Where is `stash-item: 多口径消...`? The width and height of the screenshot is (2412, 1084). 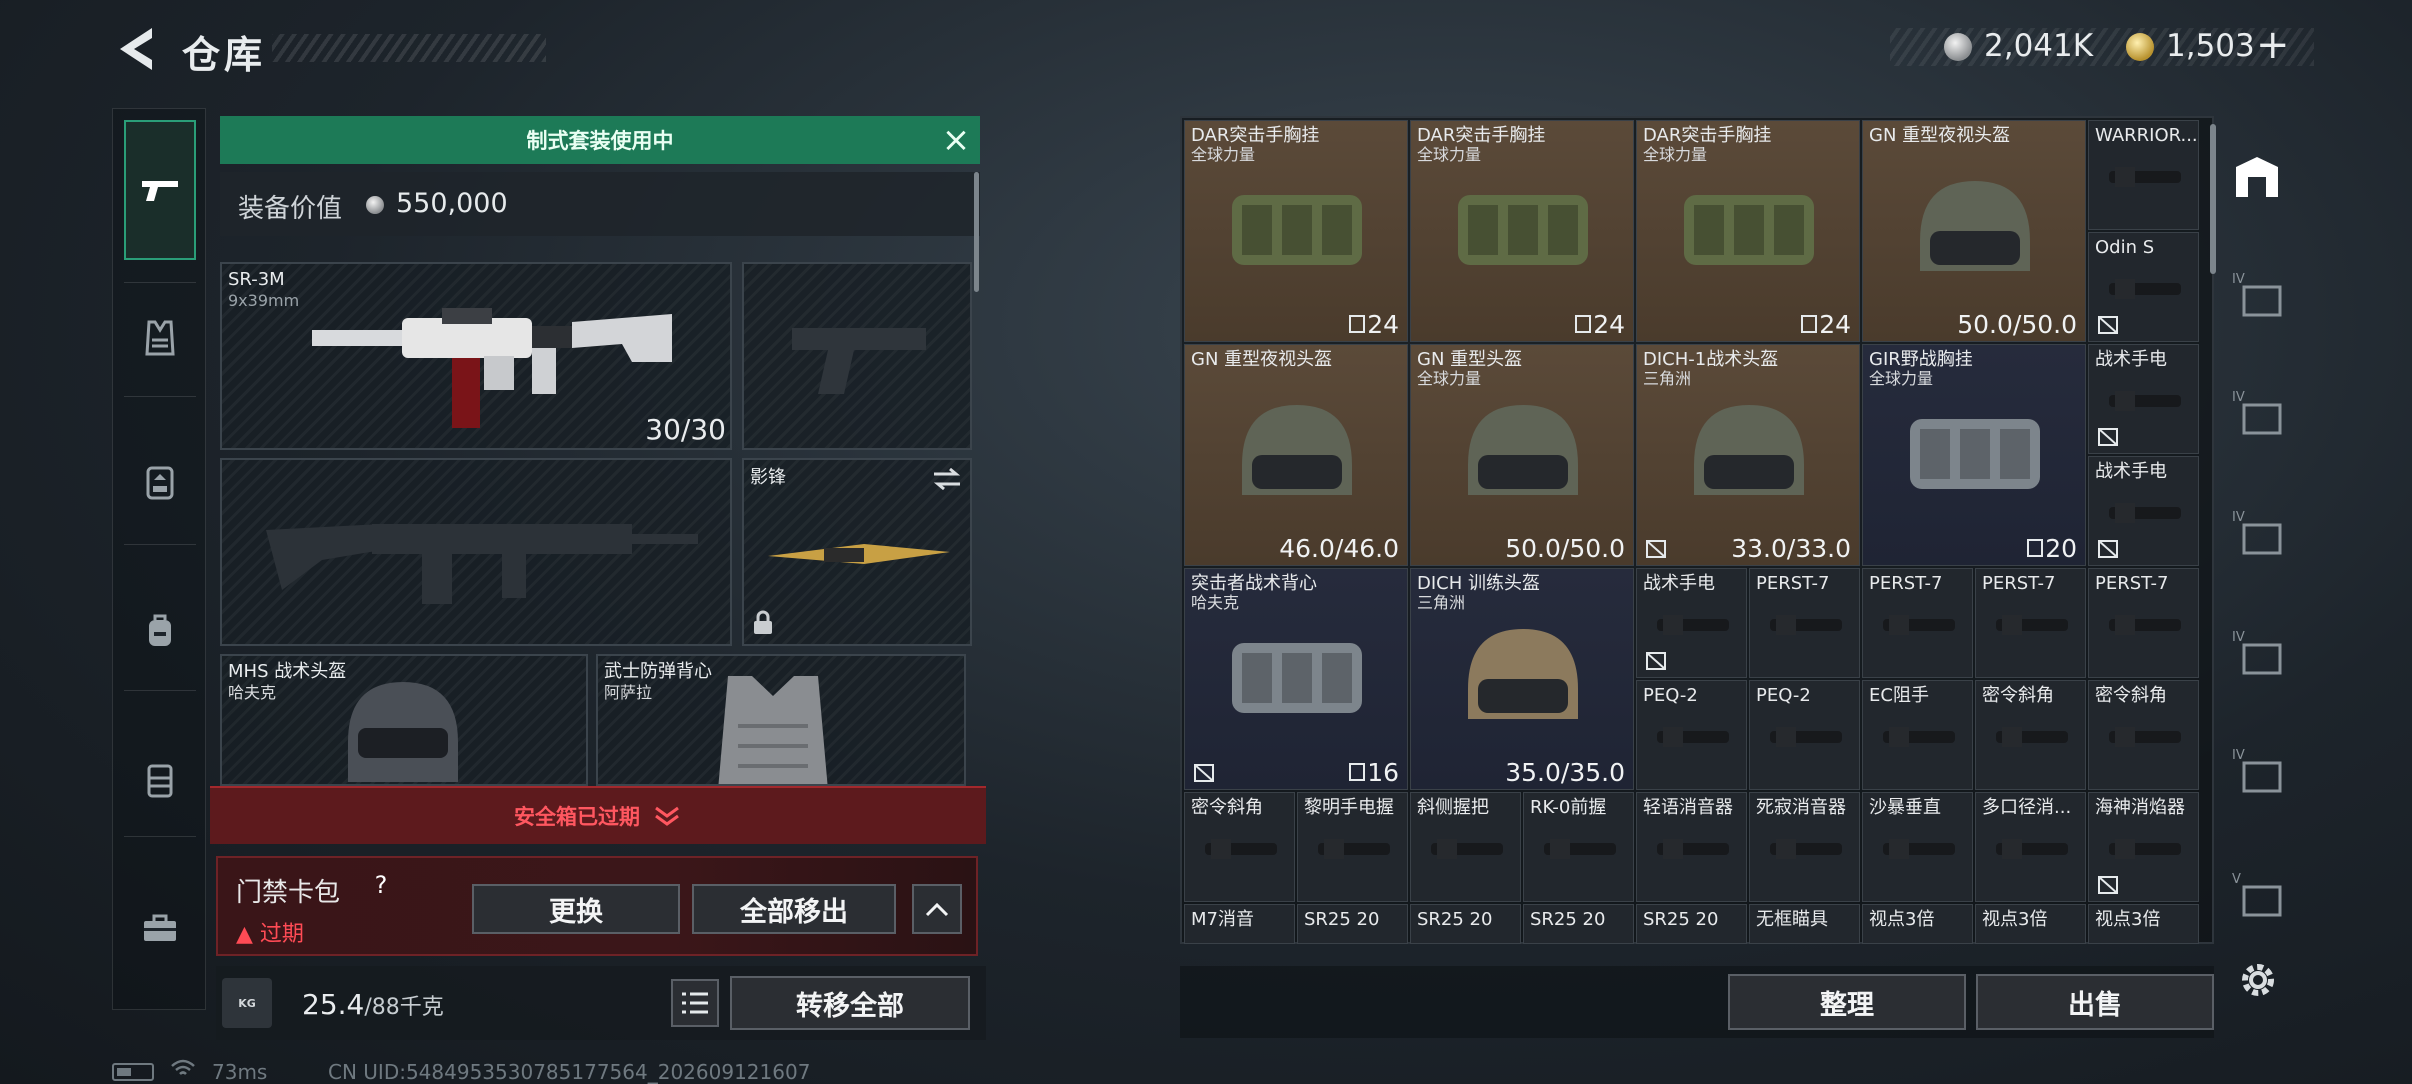
stash-item: 多口径消... is located at coordinates (2030, 847).